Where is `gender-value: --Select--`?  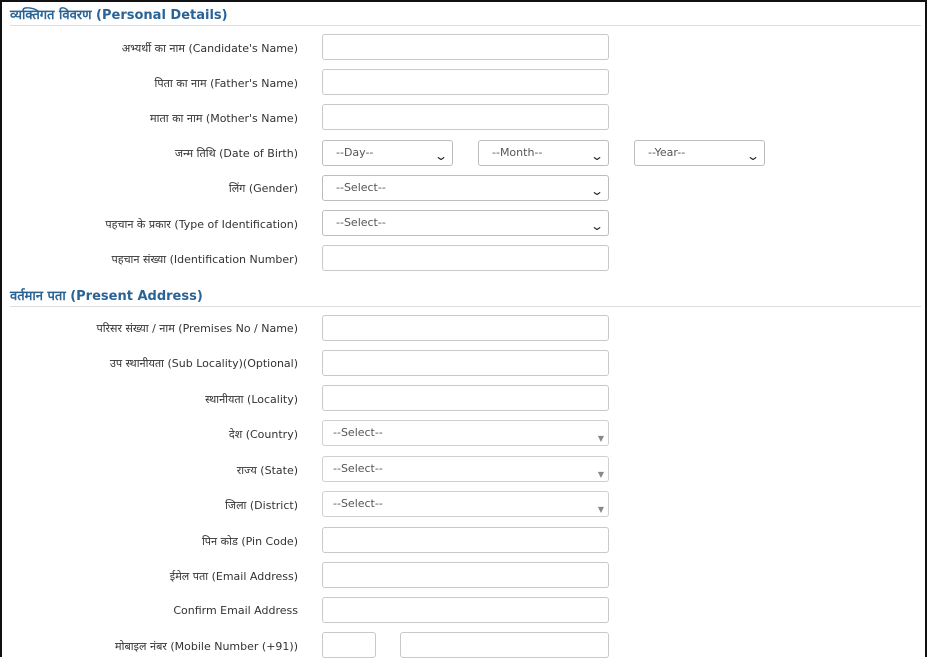 gender-value: --Select-- is located at coordinates (361, 187).